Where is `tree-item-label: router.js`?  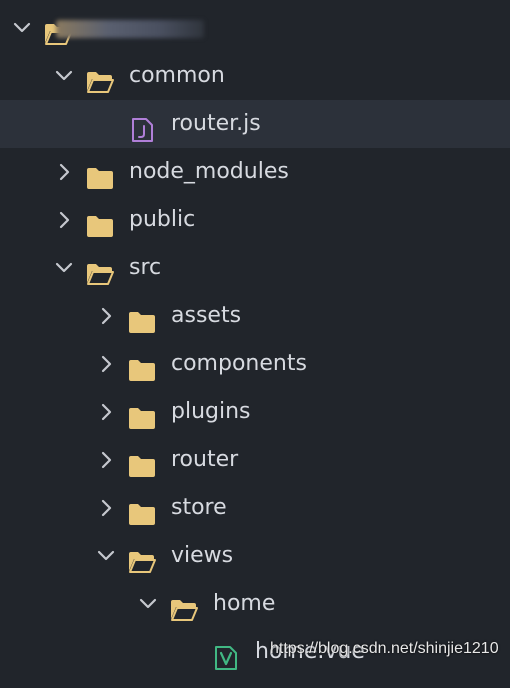 tree-item-label: router.js is located at coordinates (216, 123).